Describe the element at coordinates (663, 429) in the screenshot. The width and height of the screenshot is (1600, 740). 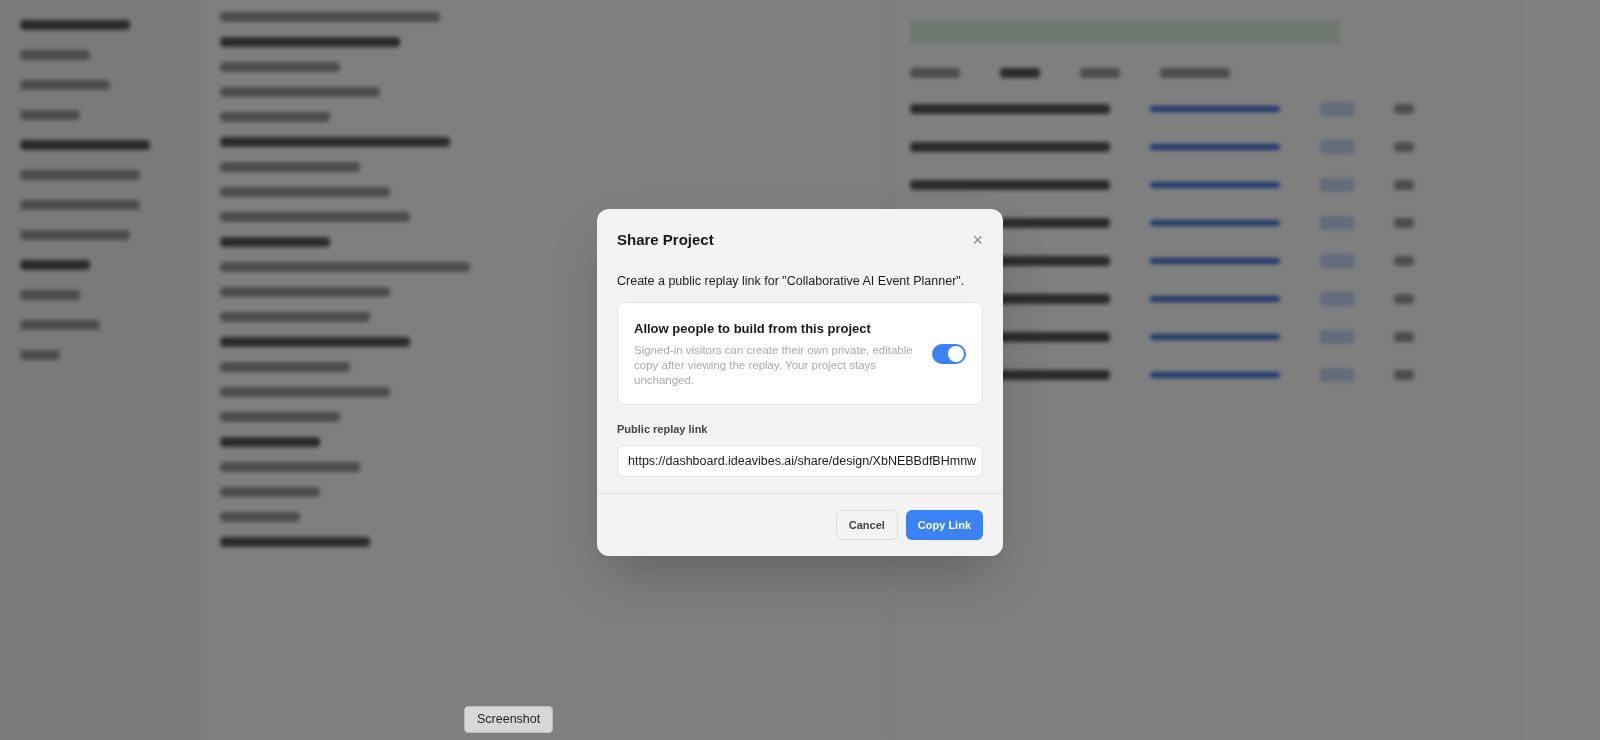
I see `link-label: Public replay link` at that location.